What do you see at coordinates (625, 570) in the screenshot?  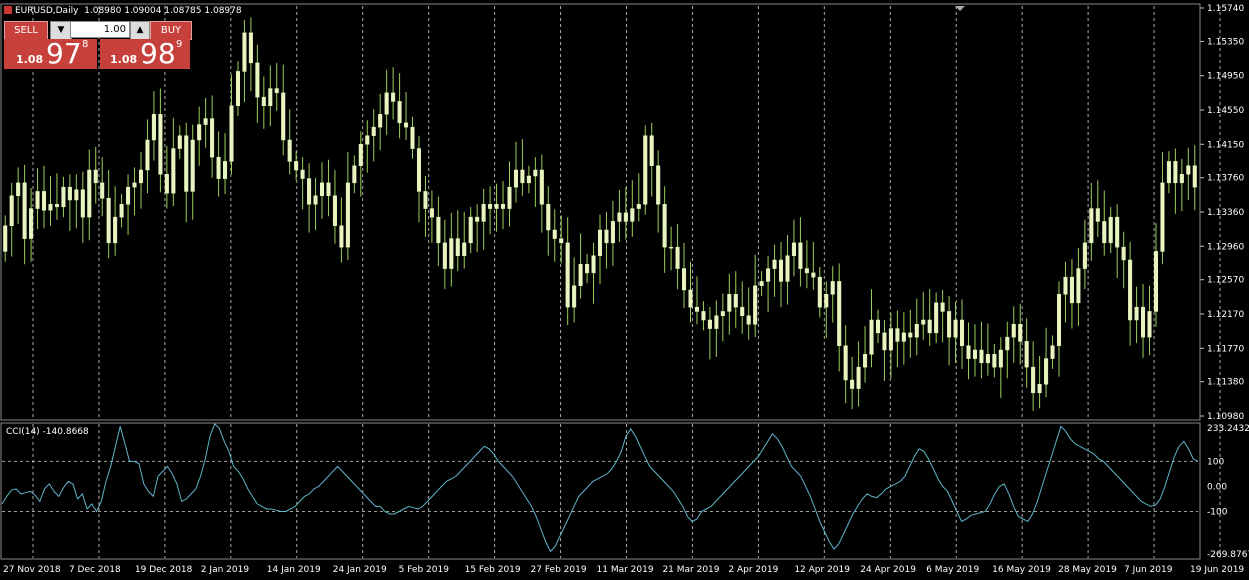 I see `date-tick-label: 11 Mar 2019` at bounding box center [625, 570].